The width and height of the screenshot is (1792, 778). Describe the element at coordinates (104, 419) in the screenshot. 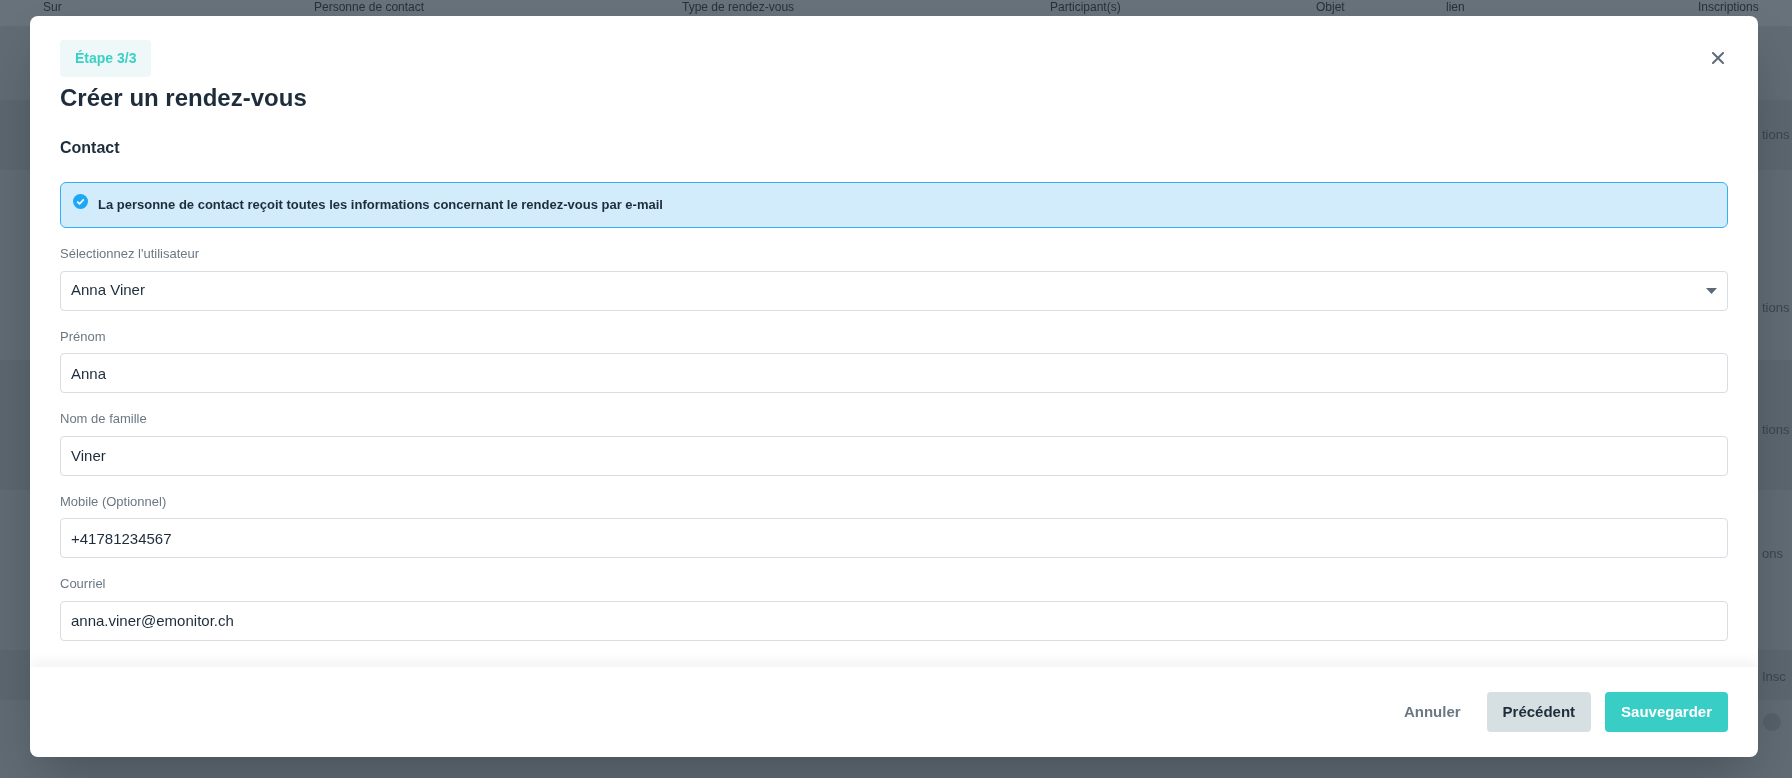

I see `field-label: Nom de famille` at that location.